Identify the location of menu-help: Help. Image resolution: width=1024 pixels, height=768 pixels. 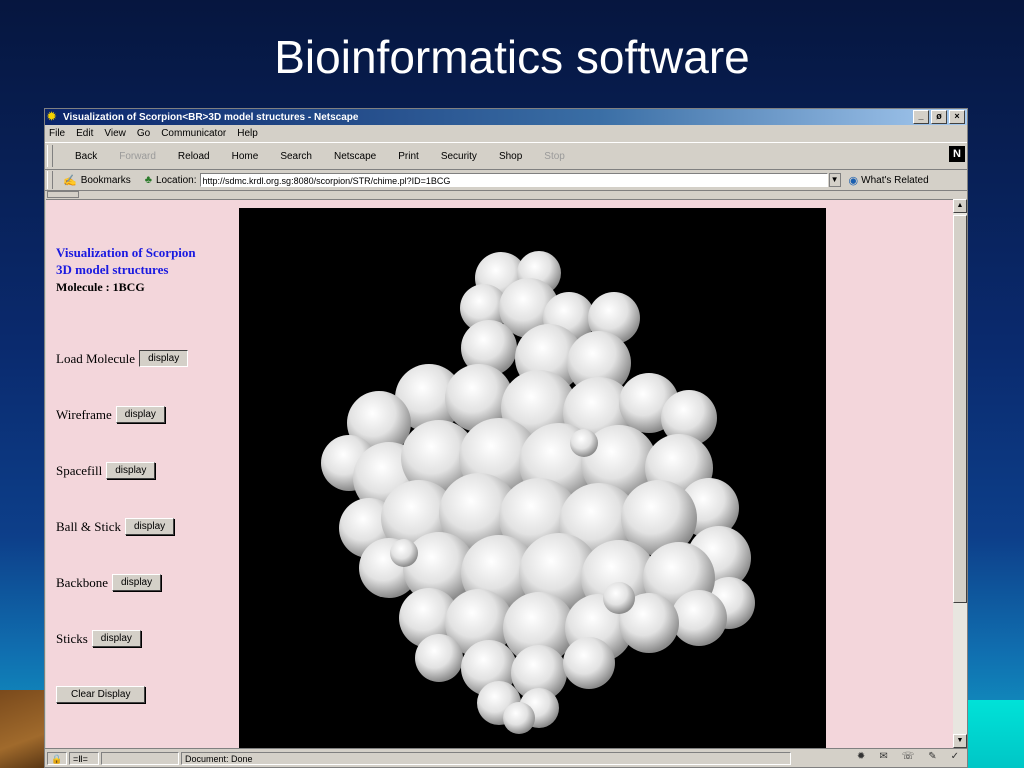
(247, 133).